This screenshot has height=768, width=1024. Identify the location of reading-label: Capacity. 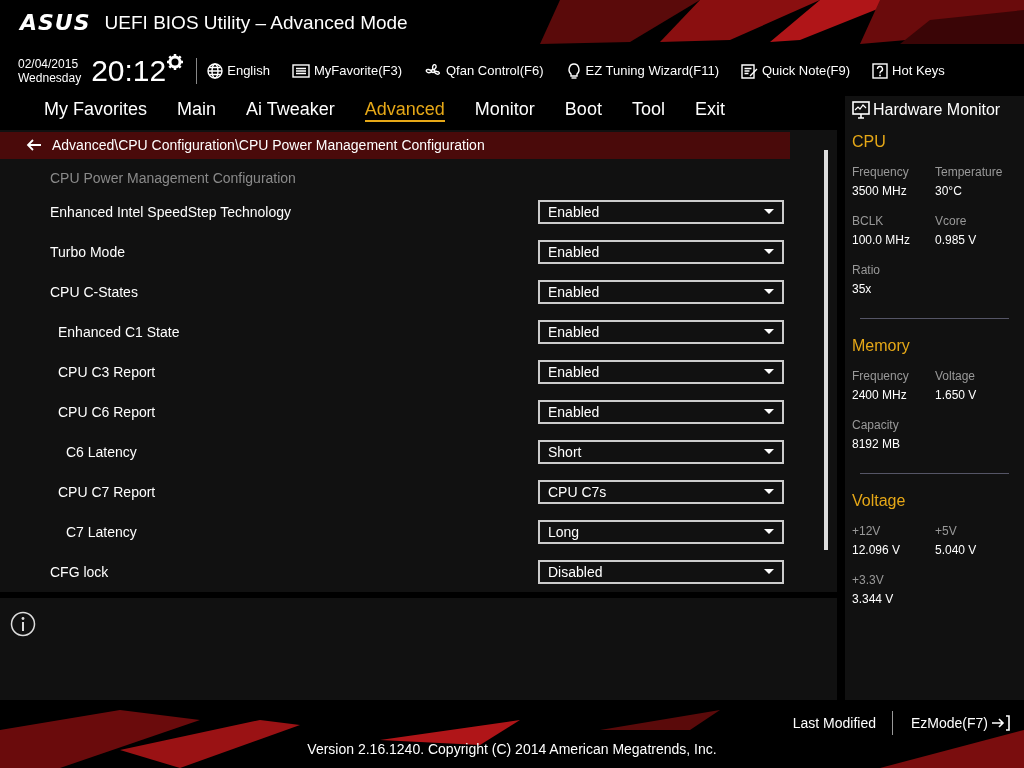
(876, 425).